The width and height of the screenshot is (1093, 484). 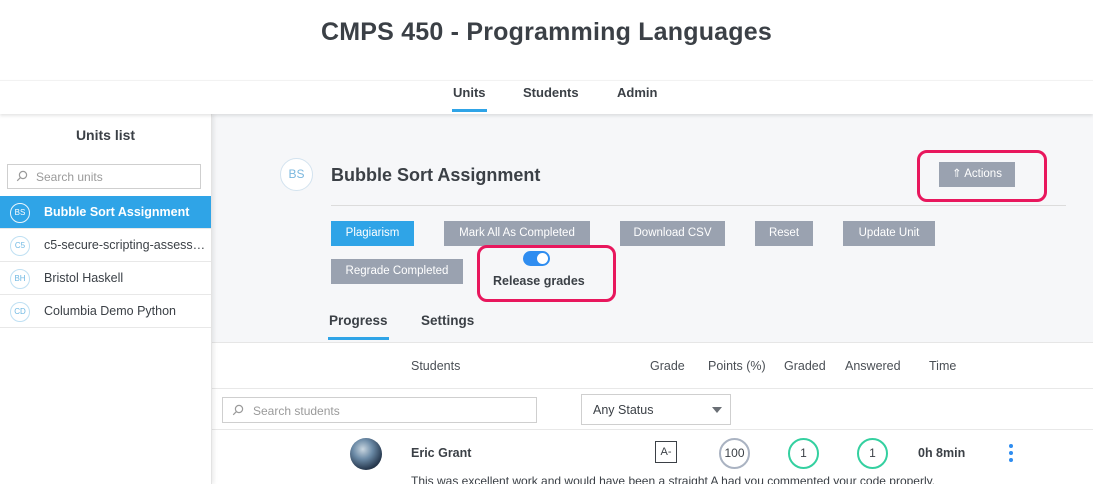 What do you see at coordinates (441, 453) in the screenshot?
I see `student-name: Eric Grant` at bounding box center [441, 453].